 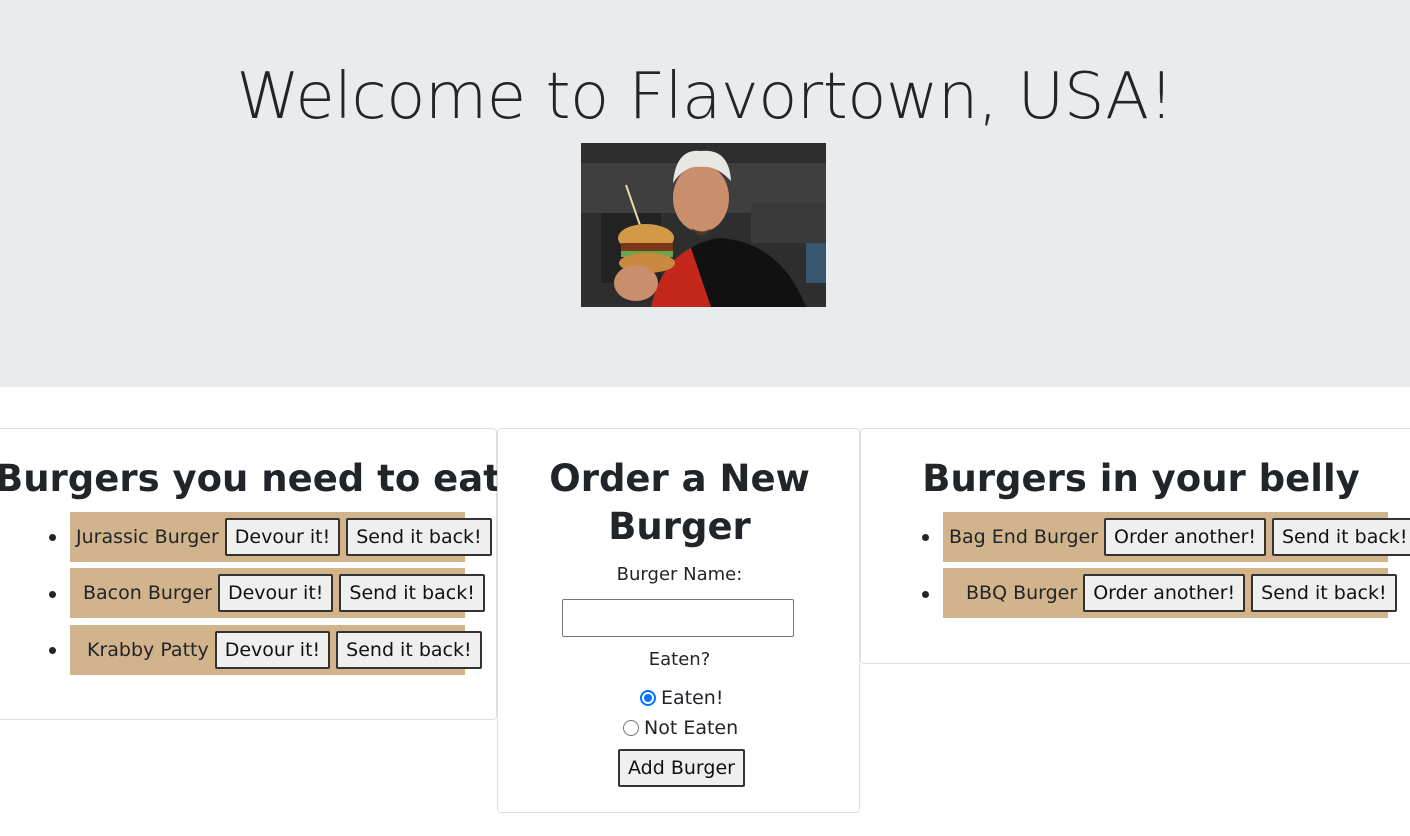 What do you see at coordinates (148, 650) in the screenshot?
I see `burger-name: Krabby Patty` at bounding box center [148, 650].